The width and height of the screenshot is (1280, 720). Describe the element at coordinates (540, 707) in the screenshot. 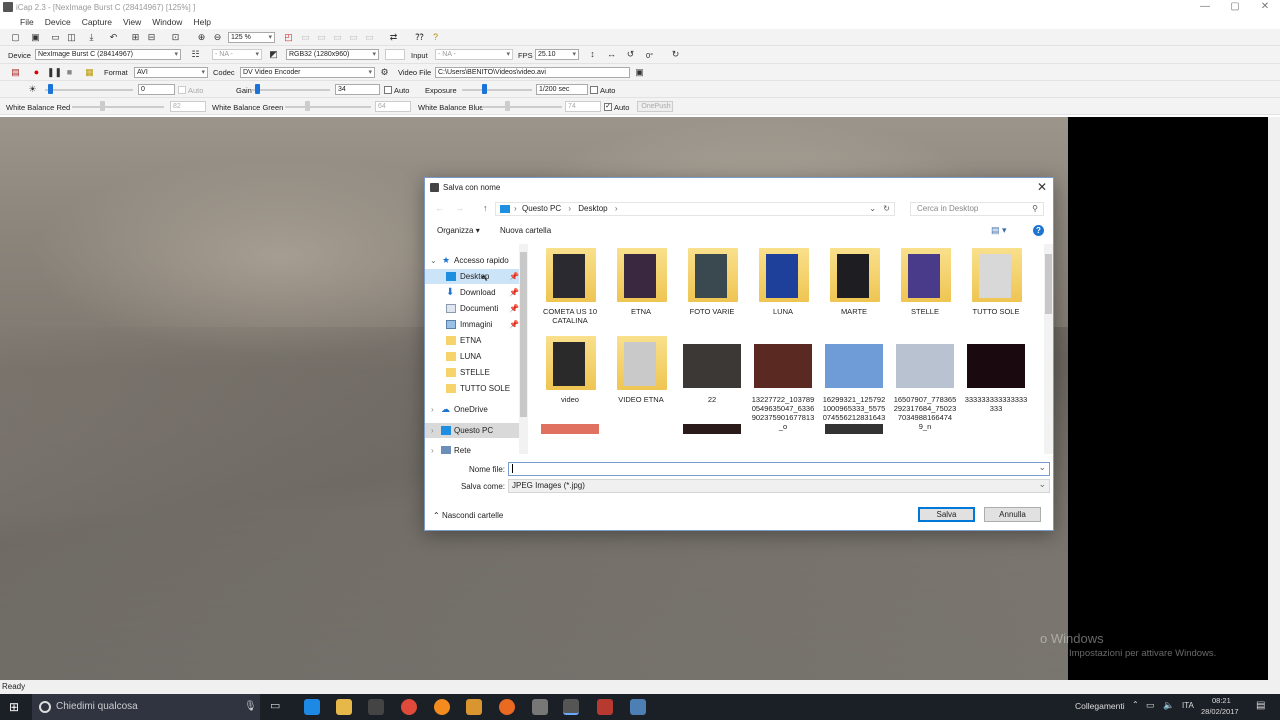

I see `app-gear-icon` at that location.